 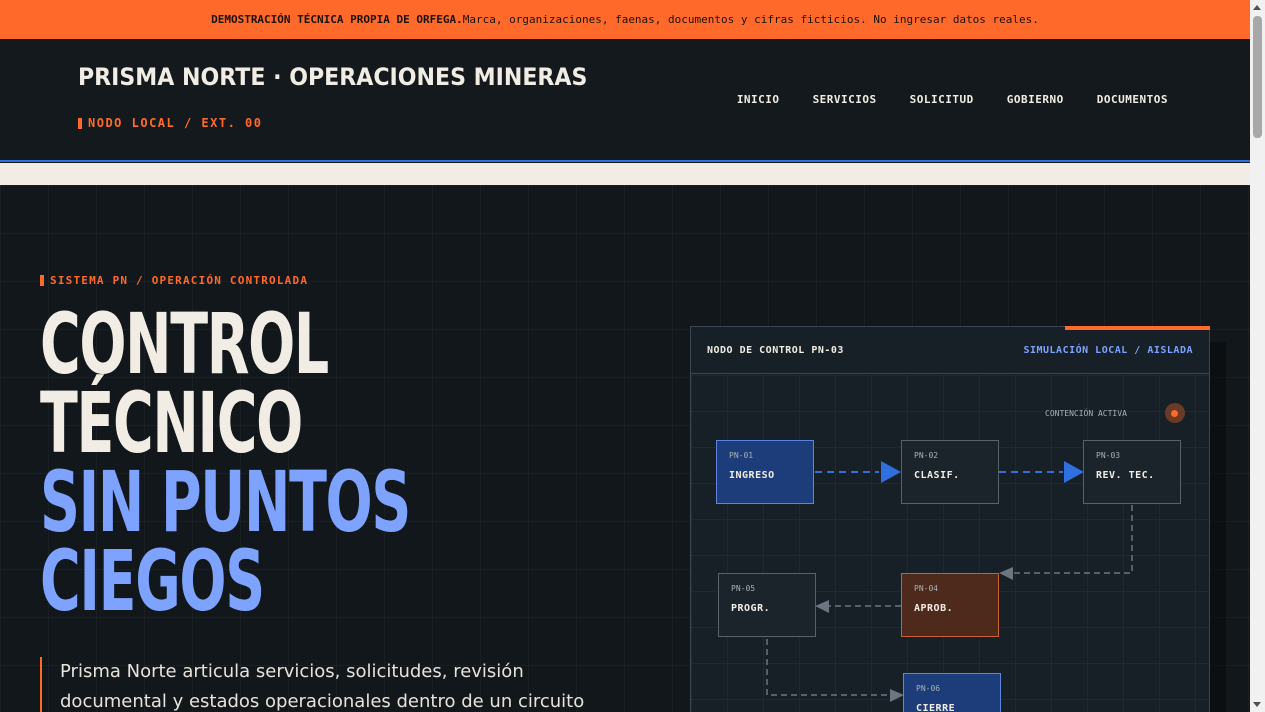 I want to click on nav-servicios: SERVICIOS, so click(x=845, y=99).